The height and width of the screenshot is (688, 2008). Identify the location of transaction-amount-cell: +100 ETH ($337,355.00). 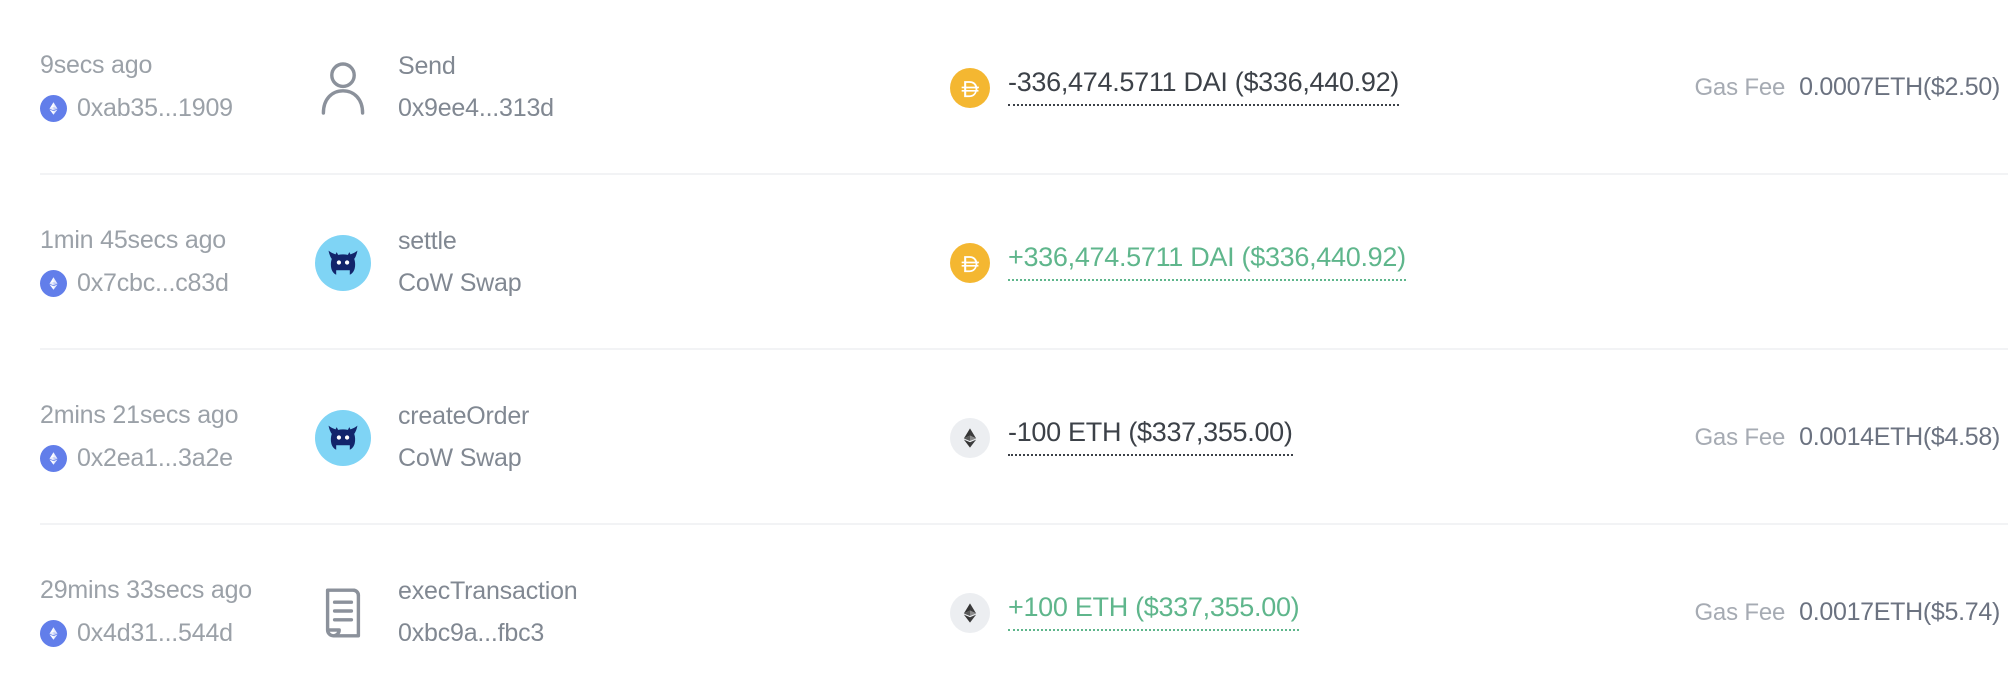
(1322, 612).